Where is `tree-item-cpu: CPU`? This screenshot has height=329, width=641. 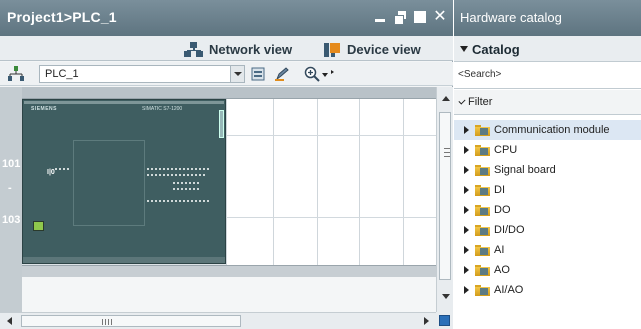
tree-item-cpu: CPU is located at coordinates (547, 150).